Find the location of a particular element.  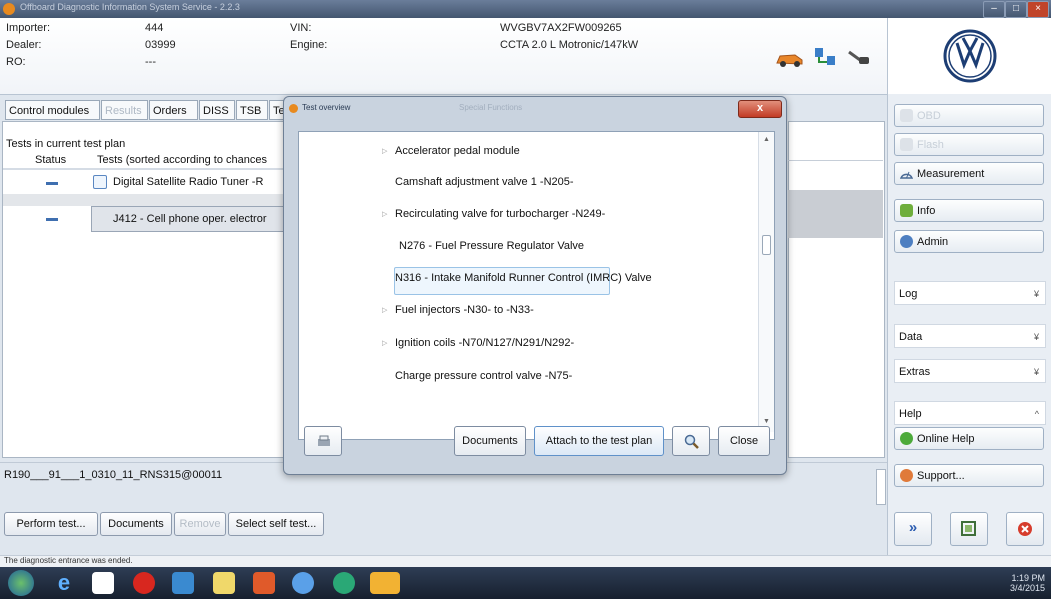

online-help-button: Online Help is located at coordinates (969, 438).